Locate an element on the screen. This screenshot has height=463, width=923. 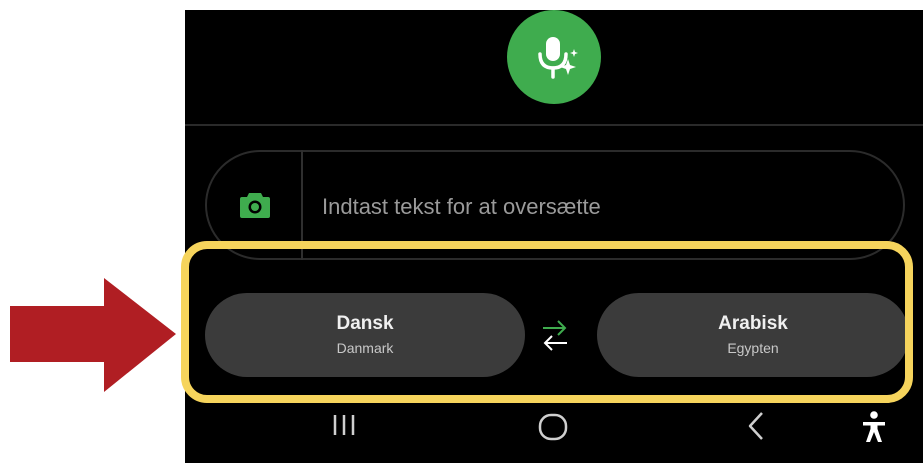
input-placeholder-text: Indtast tekst for at oversætte is located at coordinates (461, 207).